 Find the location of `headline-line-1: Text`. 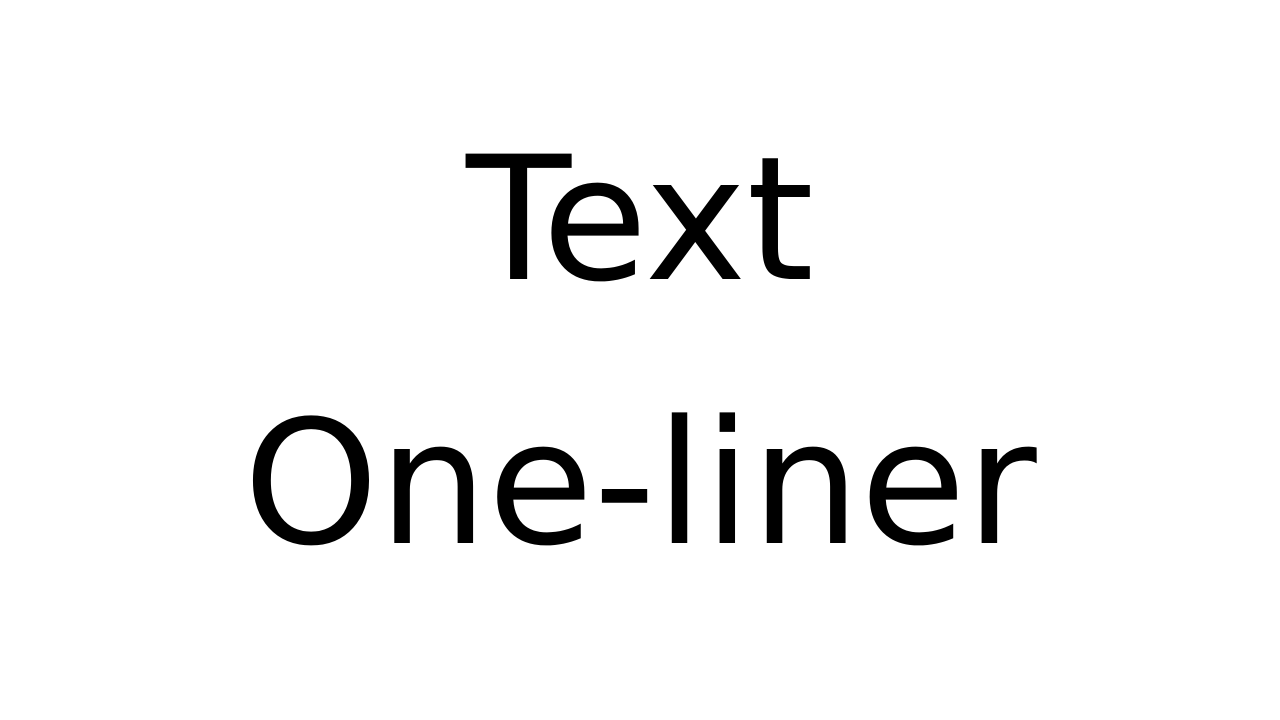

headline-line-1: Text is located at coordinates (640, 219).